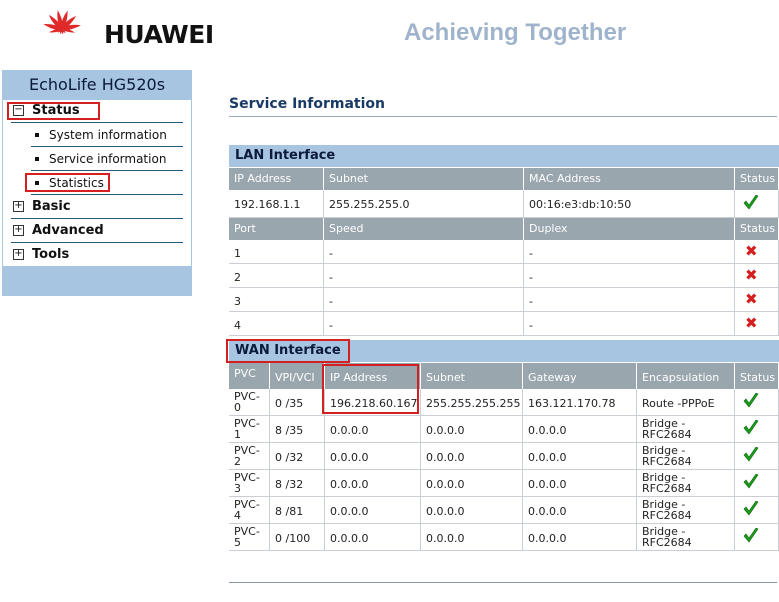 This screenshot has width=779, height=602. I want to click on vpivci-cell: 8 /81, so click(297, 510).